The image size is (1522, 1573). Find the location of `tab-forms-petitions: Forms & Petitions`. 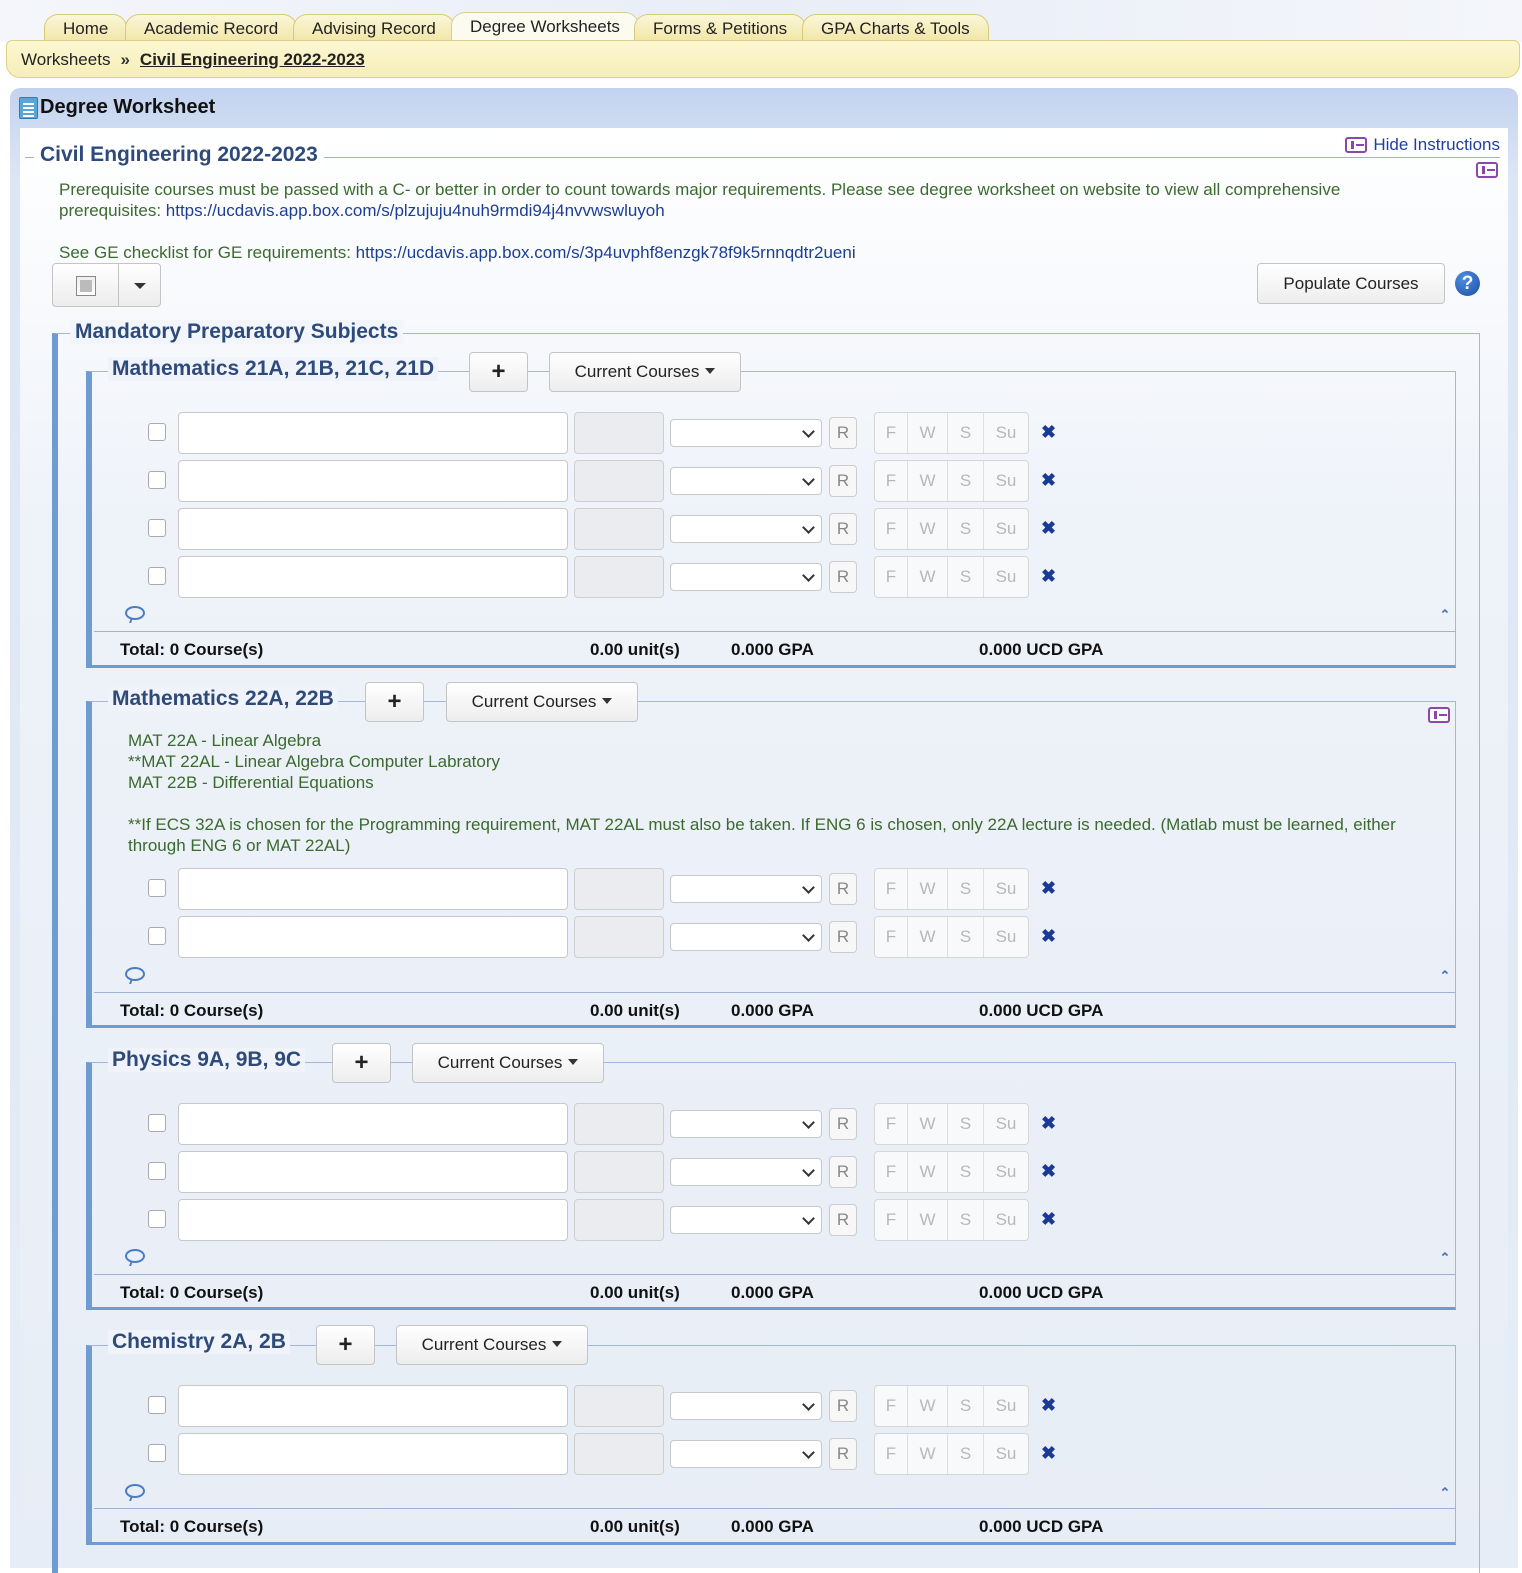

tab-forms-petitions: Forms & Petitions is located at coordinates (720, 28).